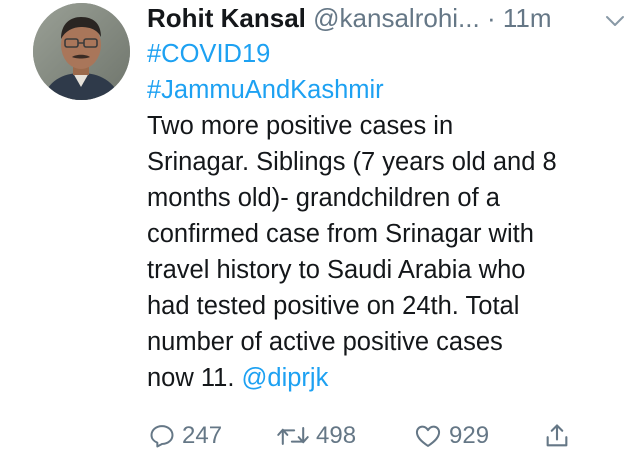 Image resolution: width=640 pixels, height=458 pixels. I want to click on tweet-text-line: confirmed case from Srinagar with, so click(340, 234).